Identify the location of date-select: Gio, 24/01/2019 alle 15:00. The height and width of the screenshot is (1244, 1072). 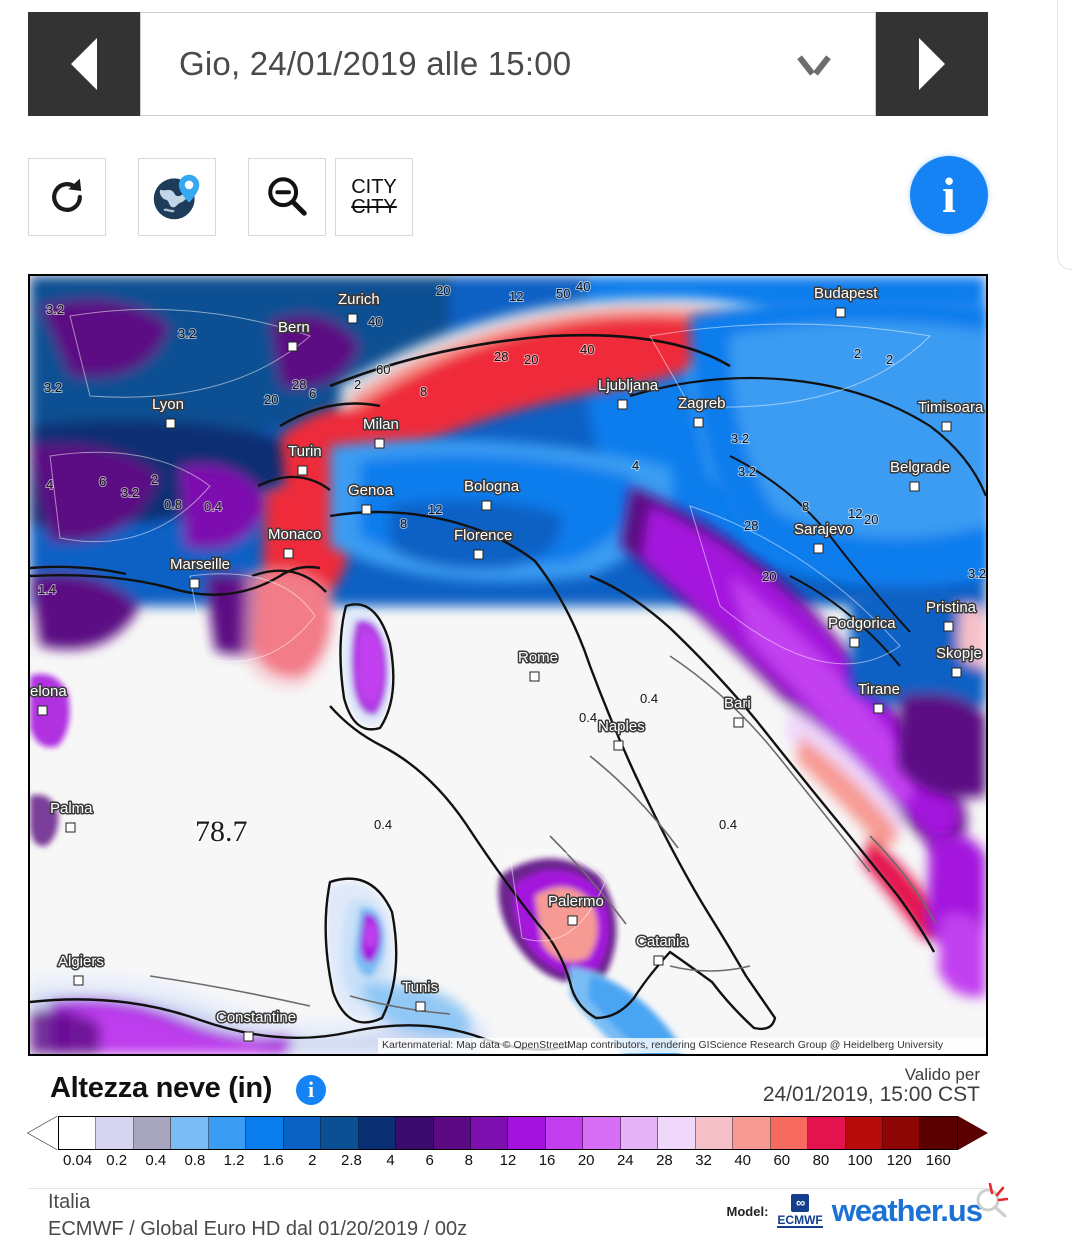
(508, 64).